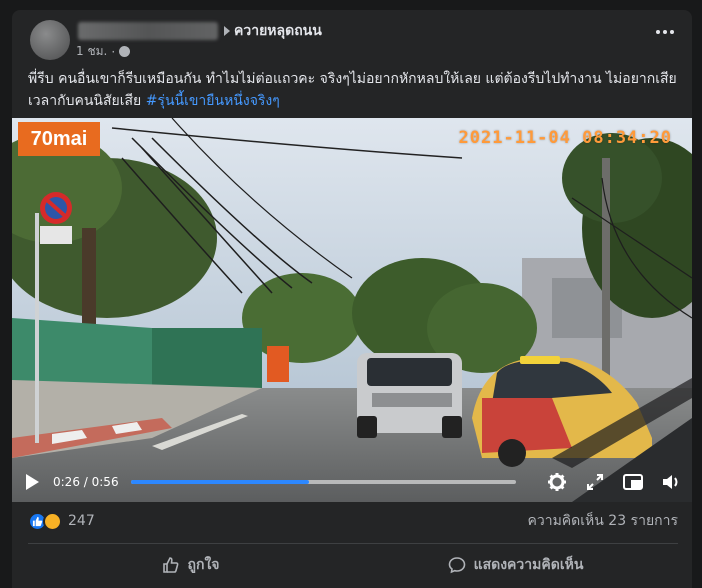 Image resolution: width=702 pixels, height=588 pixels. What do you see at coordinates (91, 51) in the screenshot?
I see `post-time: 1 ชม.` at bounding box center [91, 51].